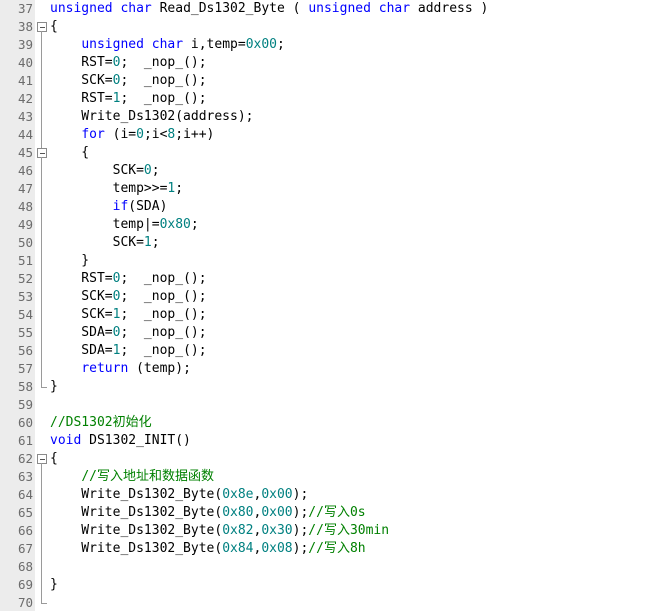 The image size is (662, 612). What do you see at coordinates (69, 261) in the screenshot?
I see `code-text: }` at bounding box center [69, 261].